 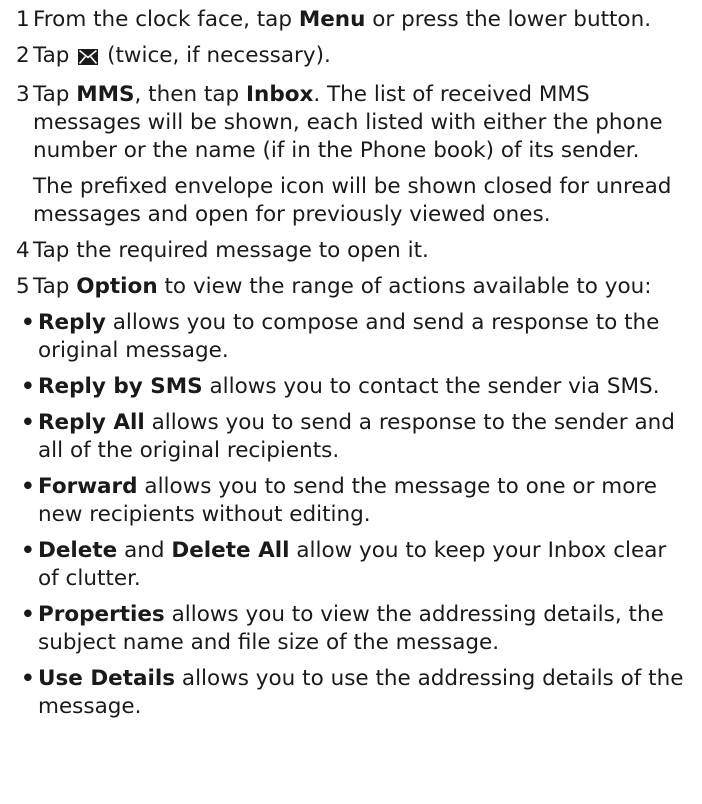 What do you see at coordinates (23, 286) in the screenshot?
I see `step-number: 5` at bounding box center [23, 286].